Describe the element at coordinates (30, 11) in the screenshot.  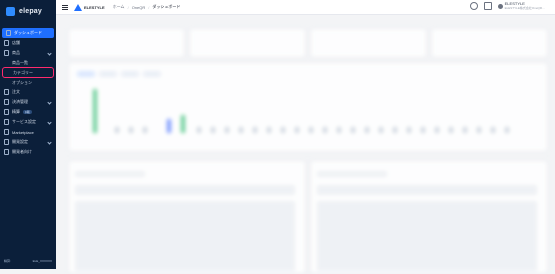
I see `app-name: elepay` at that location.